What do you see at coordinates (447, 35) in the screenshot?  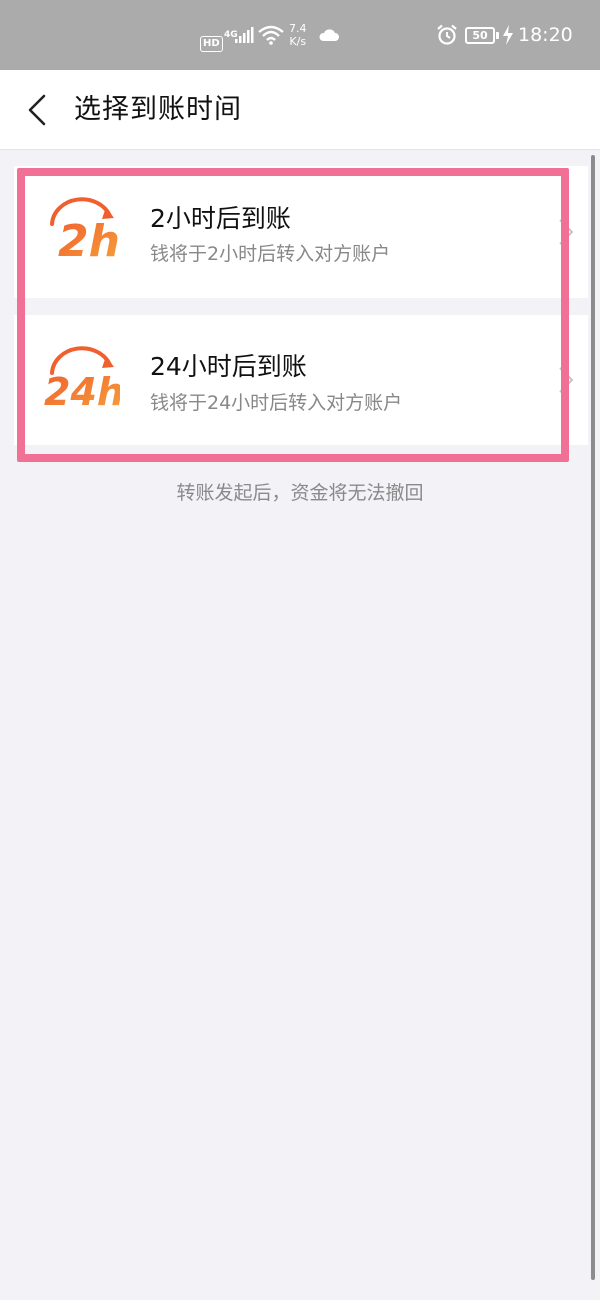 I see `alarm-icon` at bounding box center [447, 35].